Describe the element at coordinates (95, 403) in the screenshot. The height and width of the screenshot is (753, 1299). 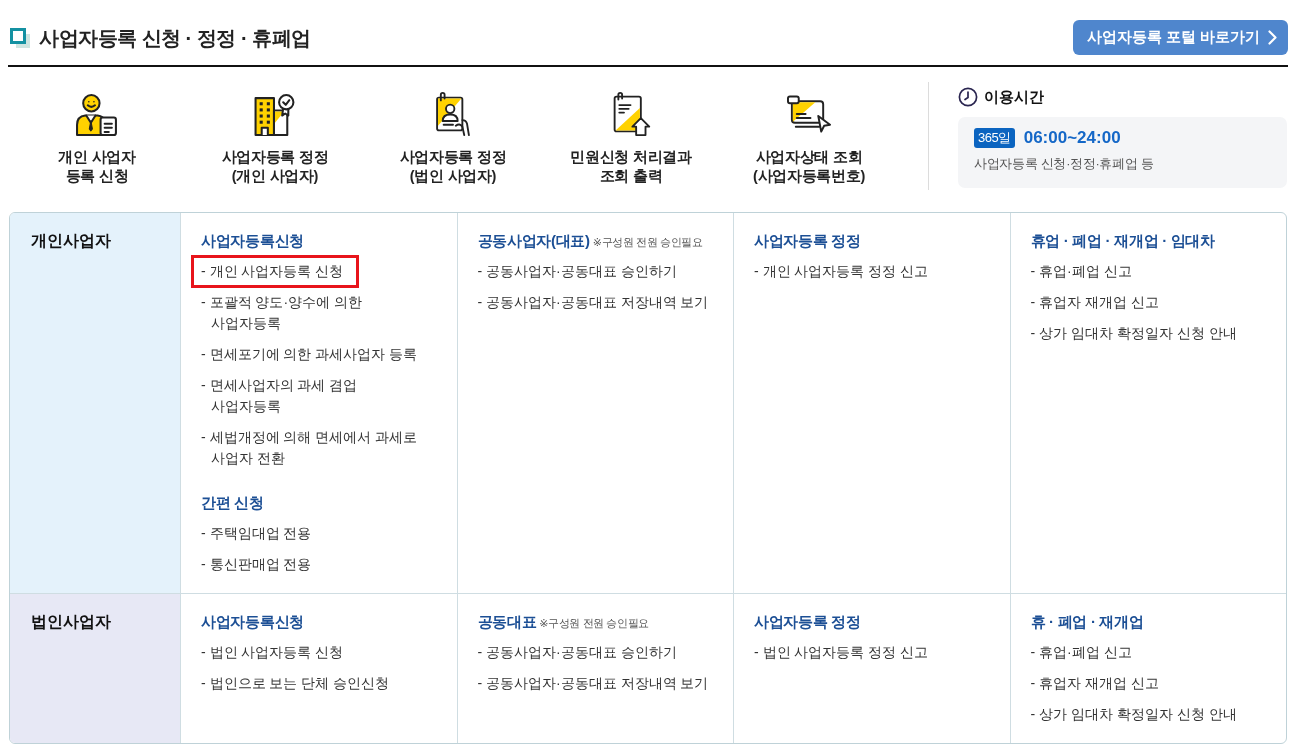
I see `row-header: 개인사업자` at that location.